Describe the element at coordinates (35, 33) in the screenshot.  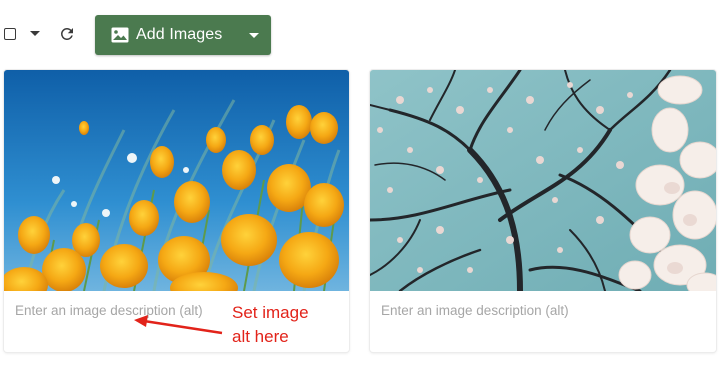
I see `select-options-chevron-down-icon` at that location.